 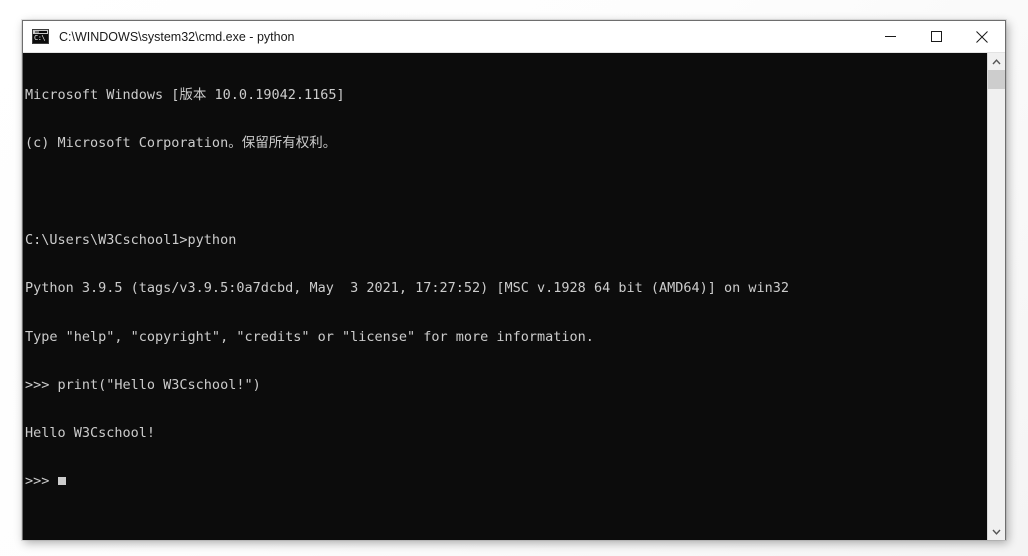 I want to click on minimize-icon, so click(x=890, y=36).